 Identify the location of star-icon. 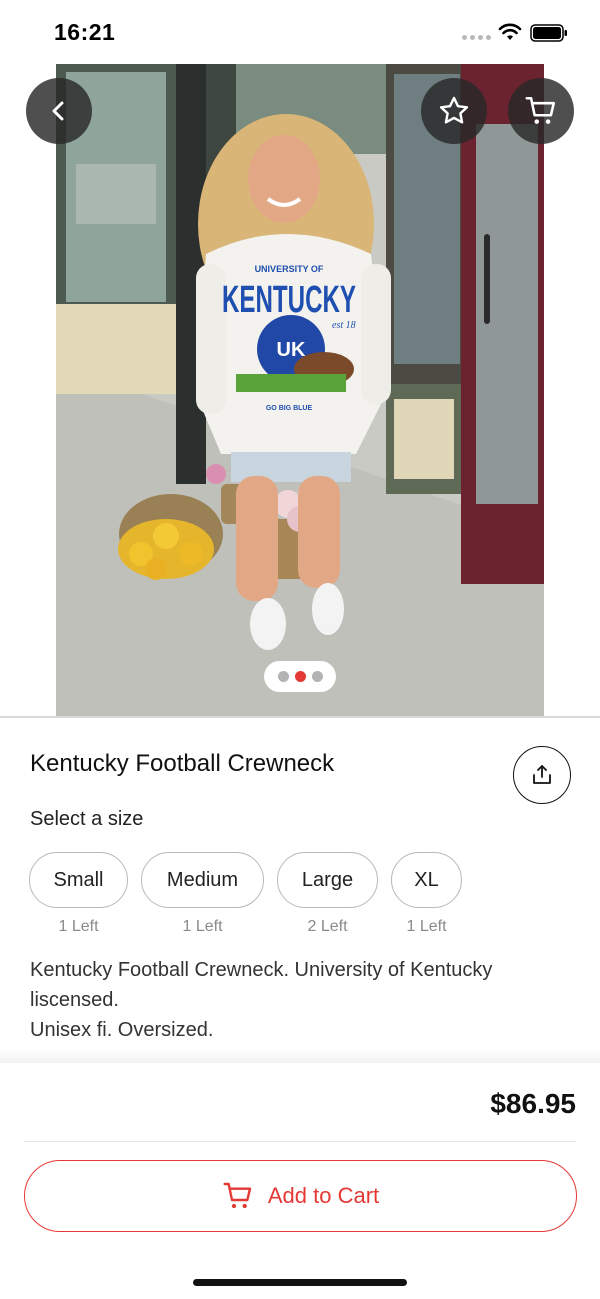
(454, 110).